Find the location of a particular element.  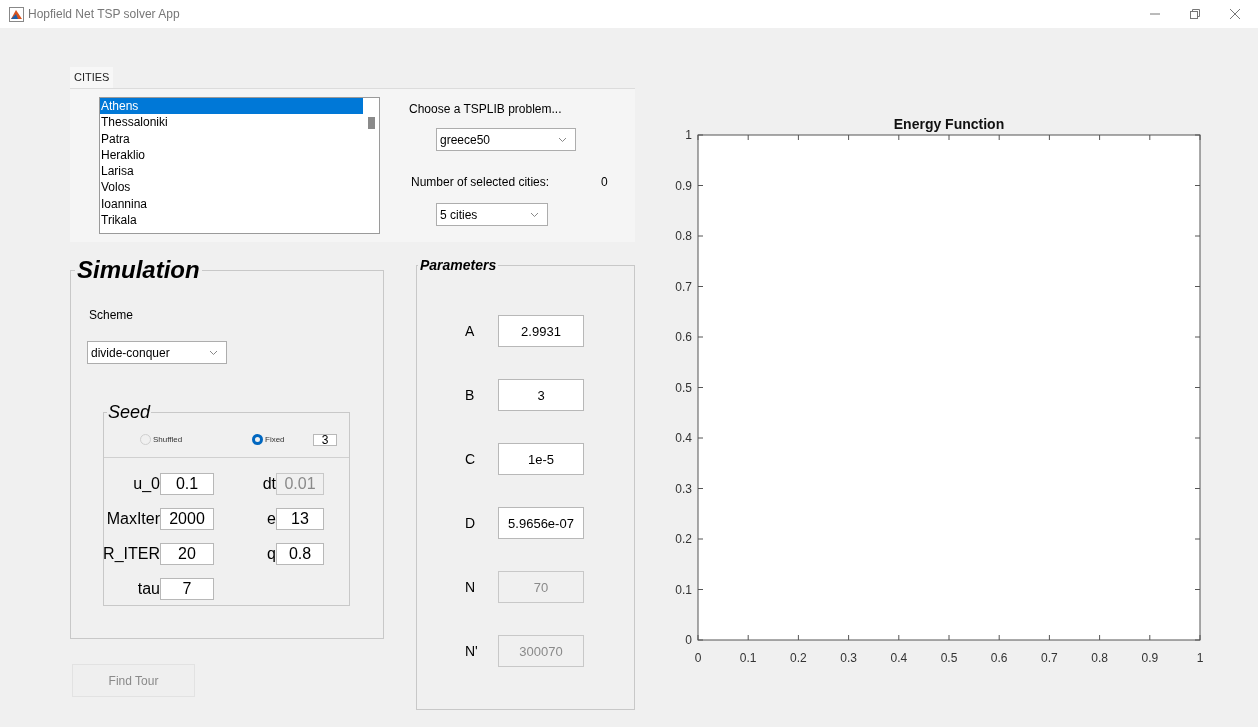

number-field: 7 is located at coordinates (187, 589).